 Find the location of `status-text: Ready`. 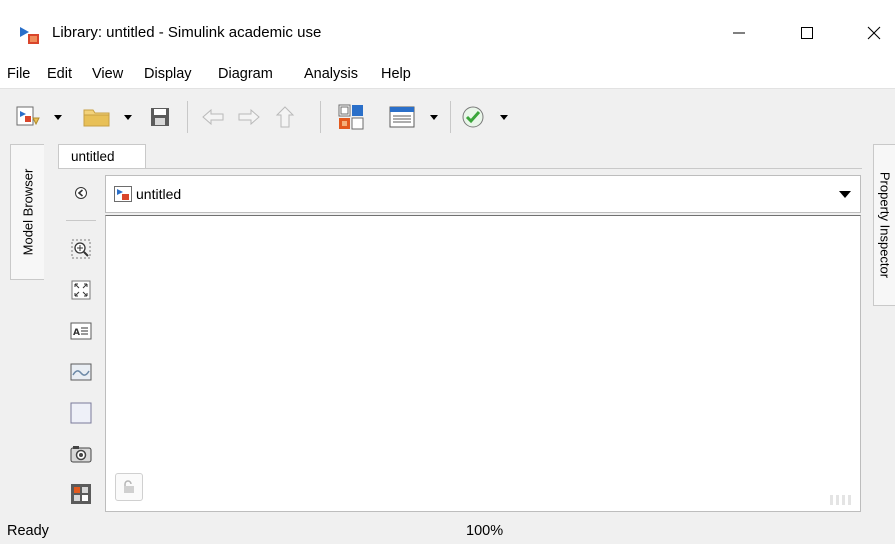

status-text: Ready is located at coordinates (28, 531).